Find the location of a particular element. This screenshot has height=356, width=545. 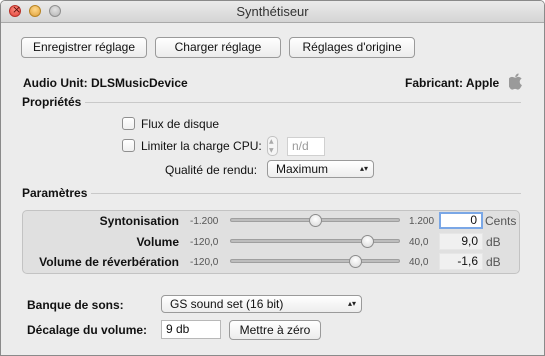

reset-volume-offset-button: Mettre à zéro is located at coordinates (275, 330).